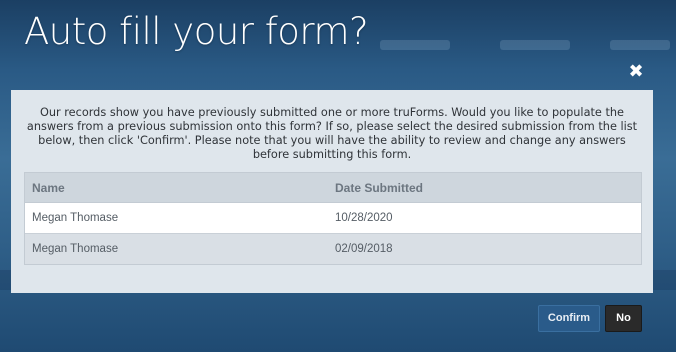 Image resolution: width=676 pixels, height=352 pixels. Describe the element at coordinates (364, 218) in the screenshot. I see `row-date: 10/28/2020` at that location.